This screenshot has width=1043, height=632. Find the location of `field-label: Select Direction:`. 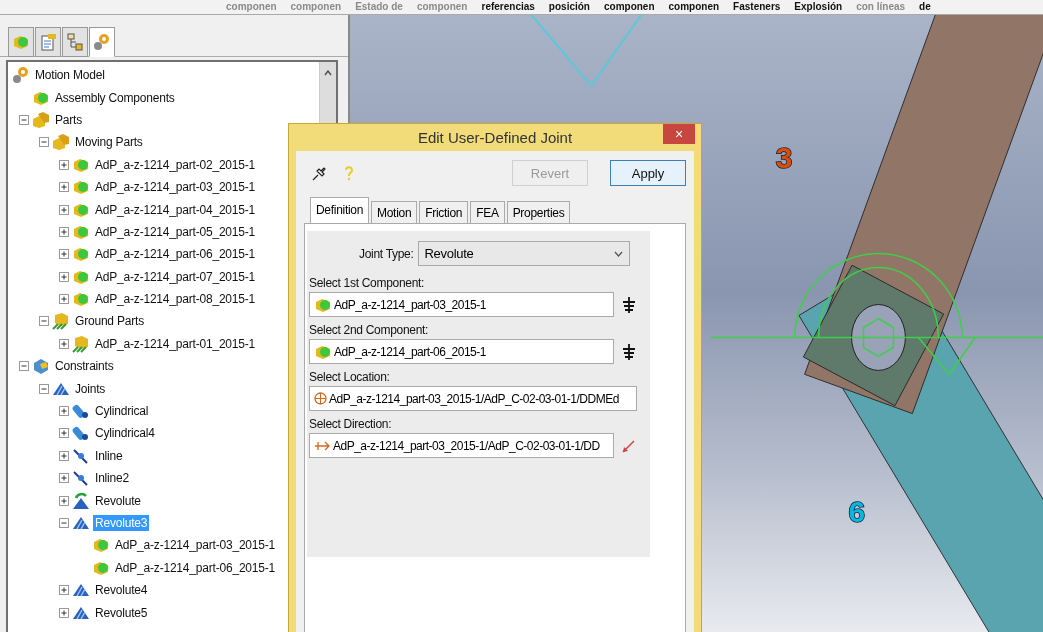

field-label: Select Direction: is located at coordinates (351, 424).